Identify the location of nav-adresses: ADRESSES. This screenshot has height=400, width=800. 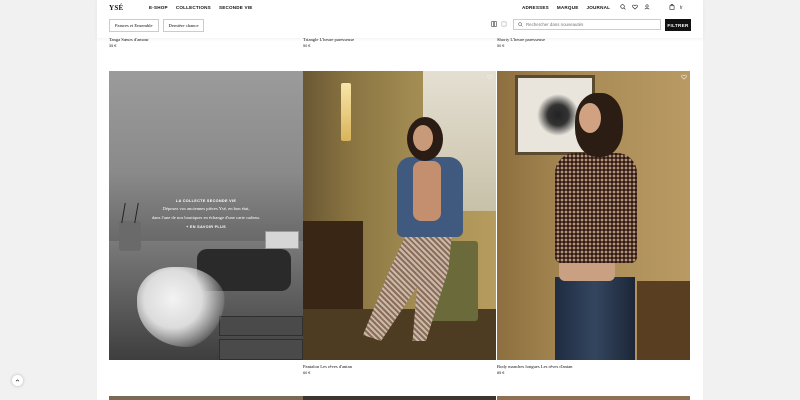
(535, 7).